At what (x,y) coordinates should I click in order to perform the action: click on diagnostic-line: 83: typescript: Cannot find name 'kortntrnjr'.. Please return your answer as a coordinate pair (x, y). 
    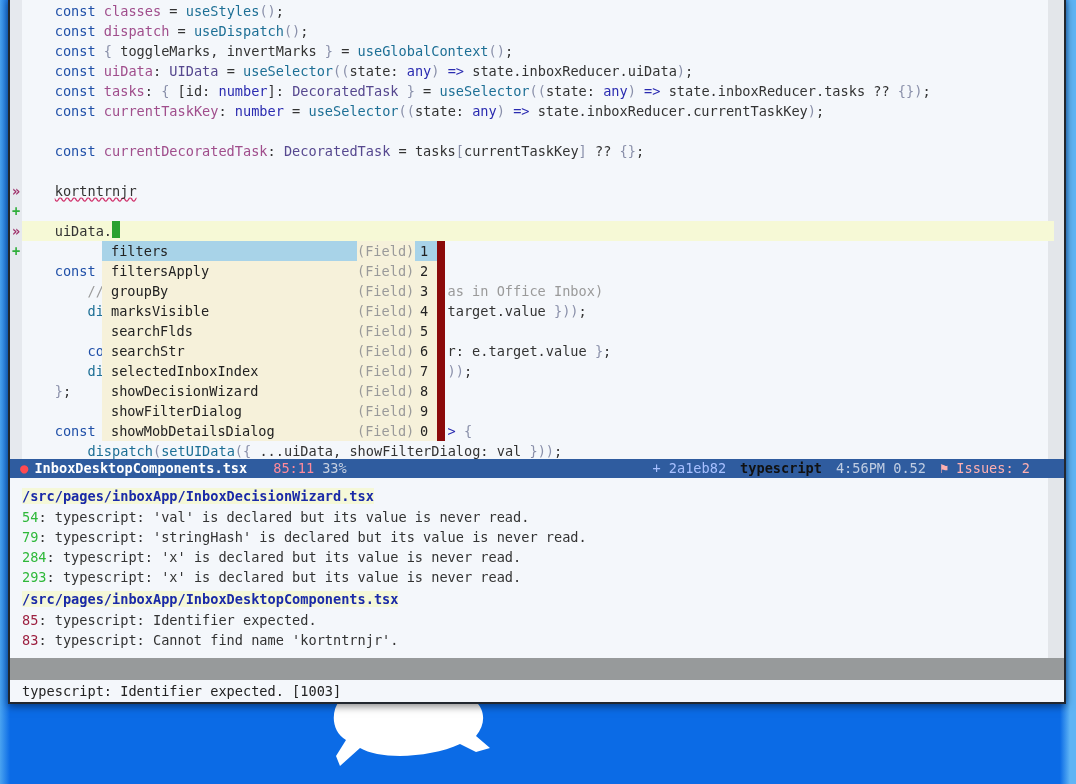
    Looking at the image, I should click on (210, 640).